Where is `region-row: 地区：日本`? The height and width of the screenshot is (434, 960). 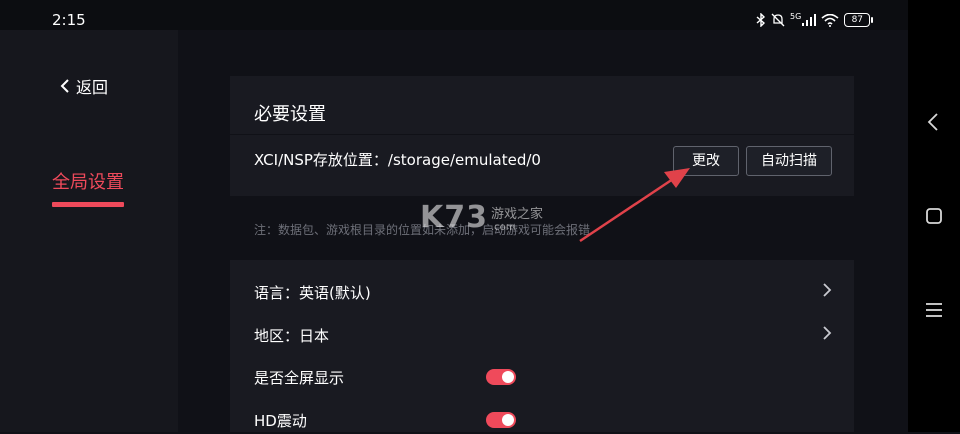
region-row: 地区：日本 is located at coordinates (543, 334).